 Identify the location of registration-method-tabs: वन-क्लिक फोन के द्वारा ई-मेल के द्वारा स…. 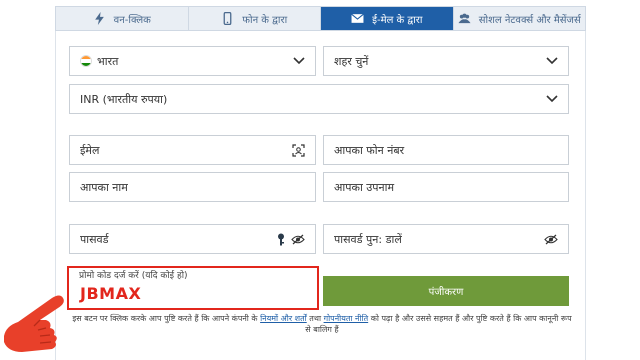
(320, 18).